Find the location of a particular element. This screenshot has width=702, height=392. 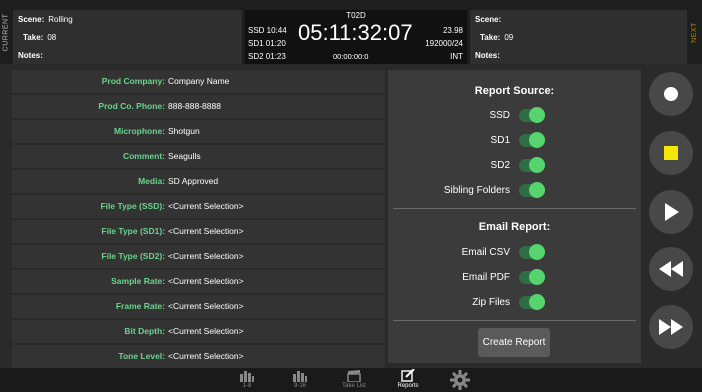

nav-meters-9-16: 9-16 is located at coordinates (300, 379).